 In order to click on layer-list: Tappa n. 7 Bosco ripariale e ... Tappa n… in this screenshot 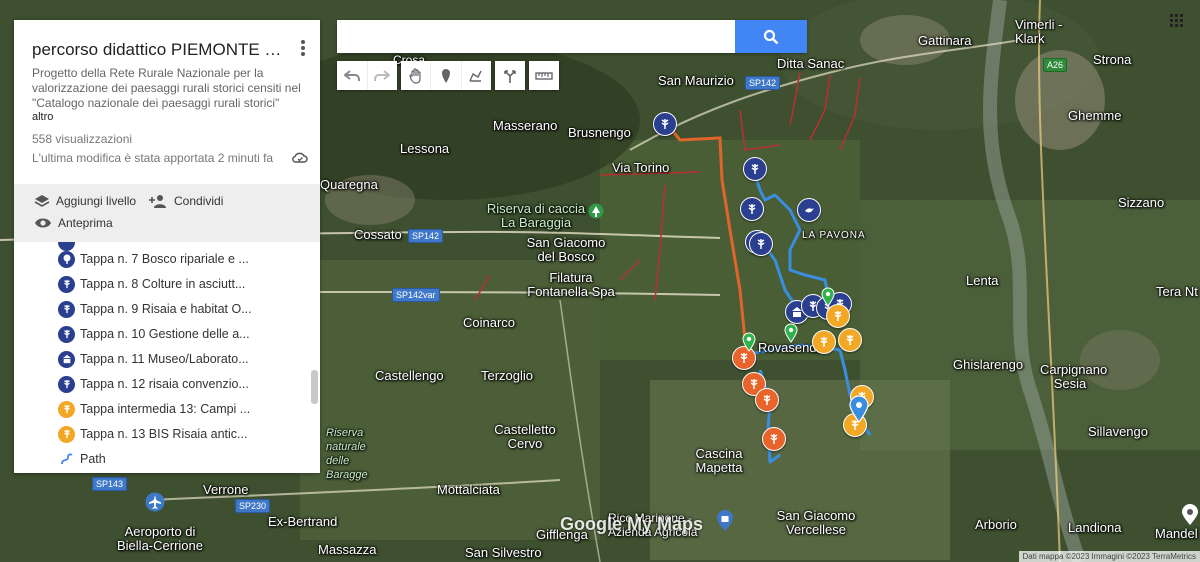, I will do `click(162, 357)`.